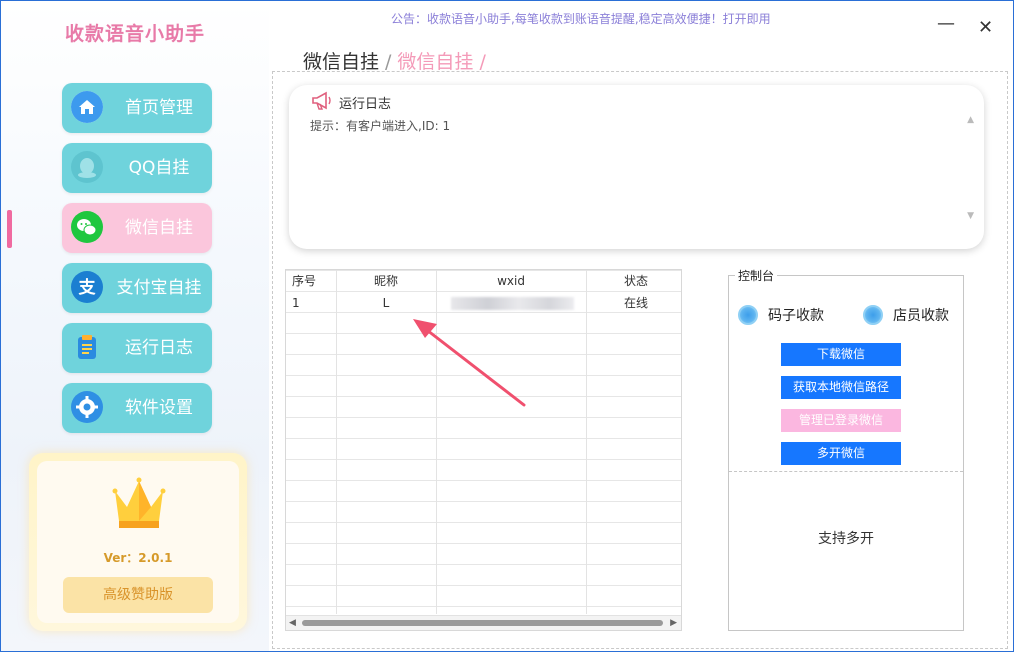  I want to click on nav-alipay-label: 支付宝自挂, so click(159, 288).